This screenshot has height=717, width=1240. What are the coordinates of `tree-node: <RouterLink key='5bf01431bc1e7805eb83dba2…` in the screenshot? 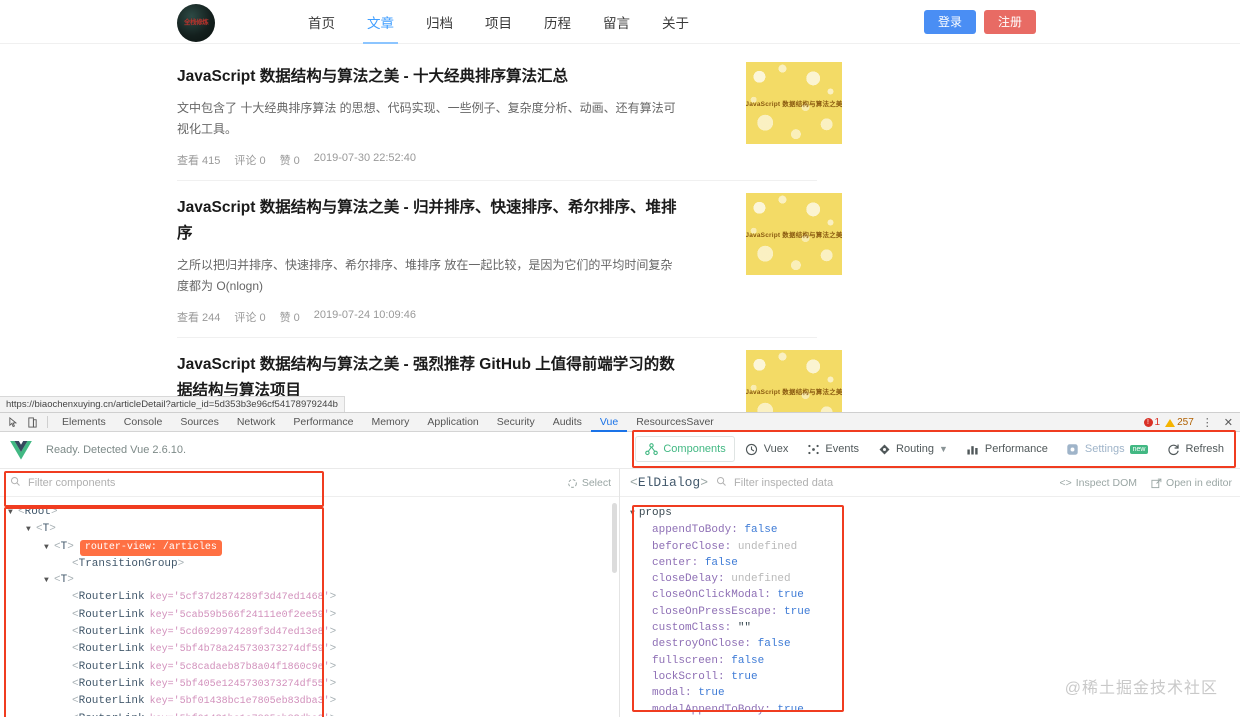 It's located at (313, 713).